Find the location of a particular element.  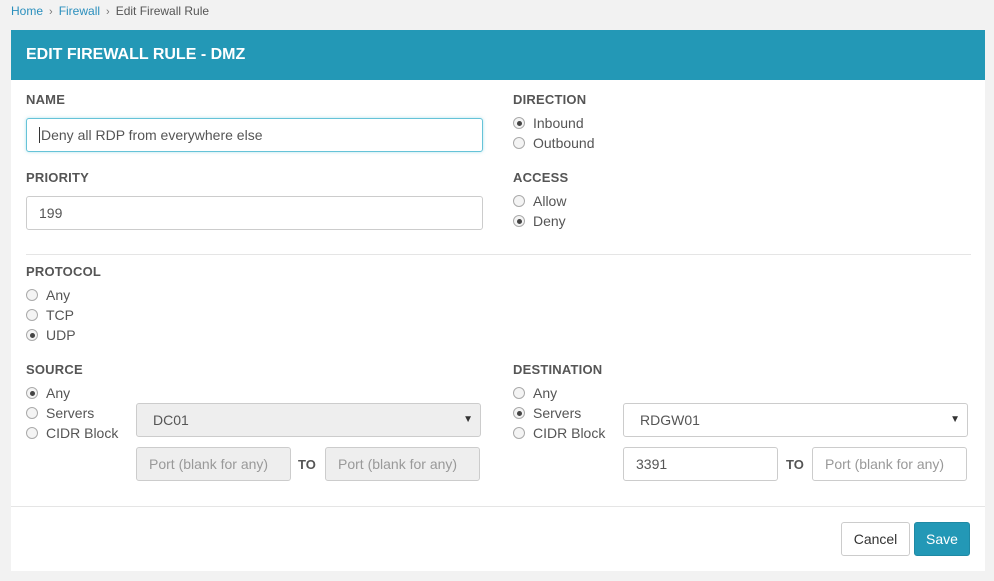

access-deny-radio: Deny is located at coordinates (539, 221).